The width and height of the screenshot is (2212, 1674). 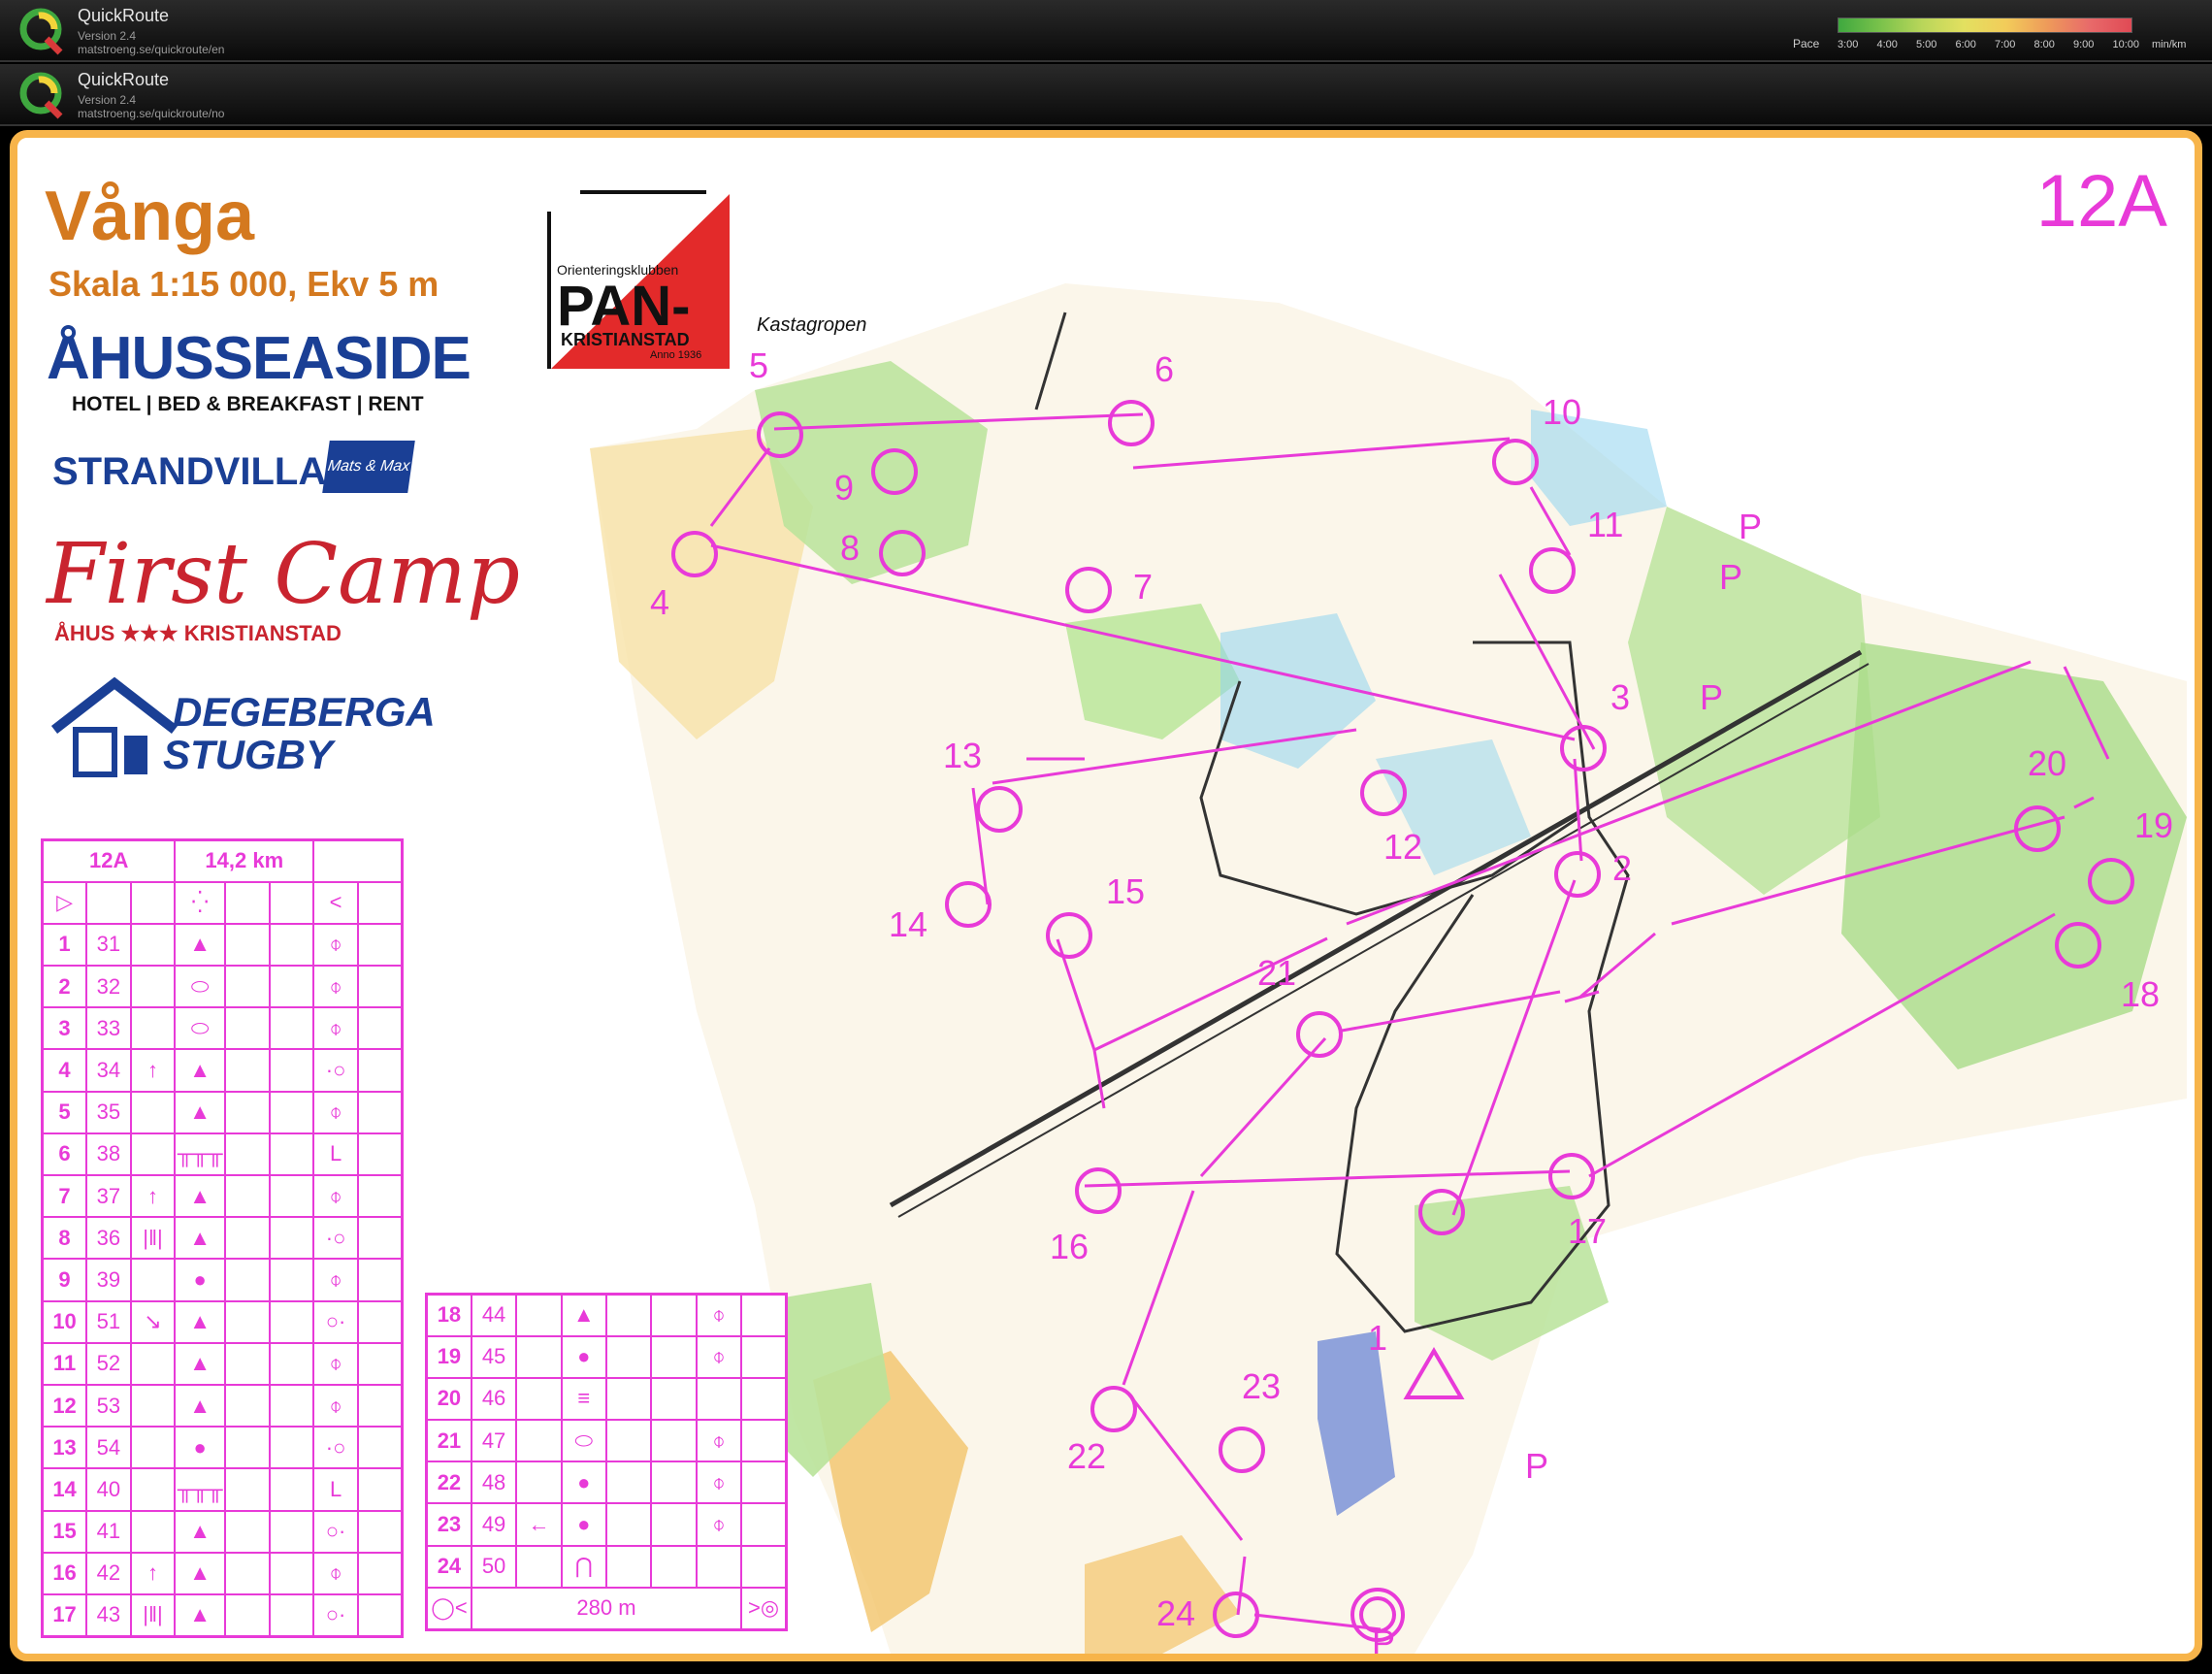 What do you see at coordinates (759, 365) in the screenshot?
I see `control-label: 5` at bounding box center [759, 365].